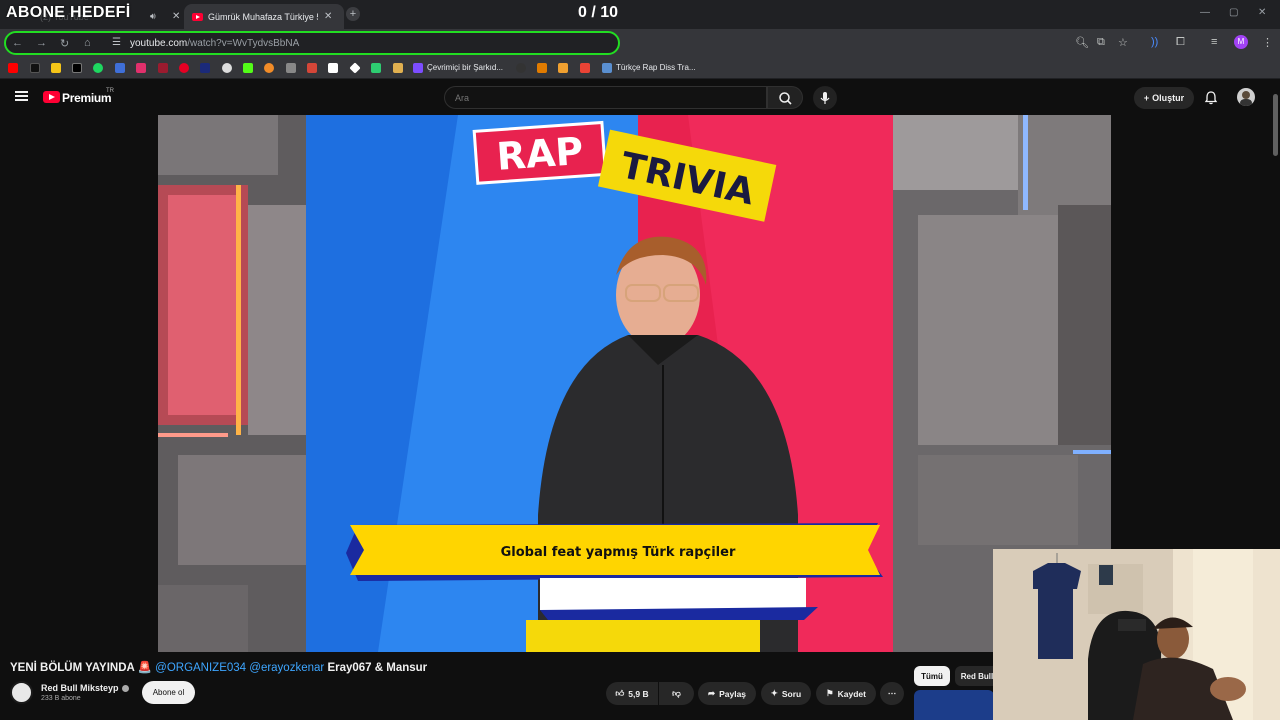 The height and width of the screenshot is (720, 1280). I want to click on channel-name: Red Bull Miksteyp, so click(85, 688).